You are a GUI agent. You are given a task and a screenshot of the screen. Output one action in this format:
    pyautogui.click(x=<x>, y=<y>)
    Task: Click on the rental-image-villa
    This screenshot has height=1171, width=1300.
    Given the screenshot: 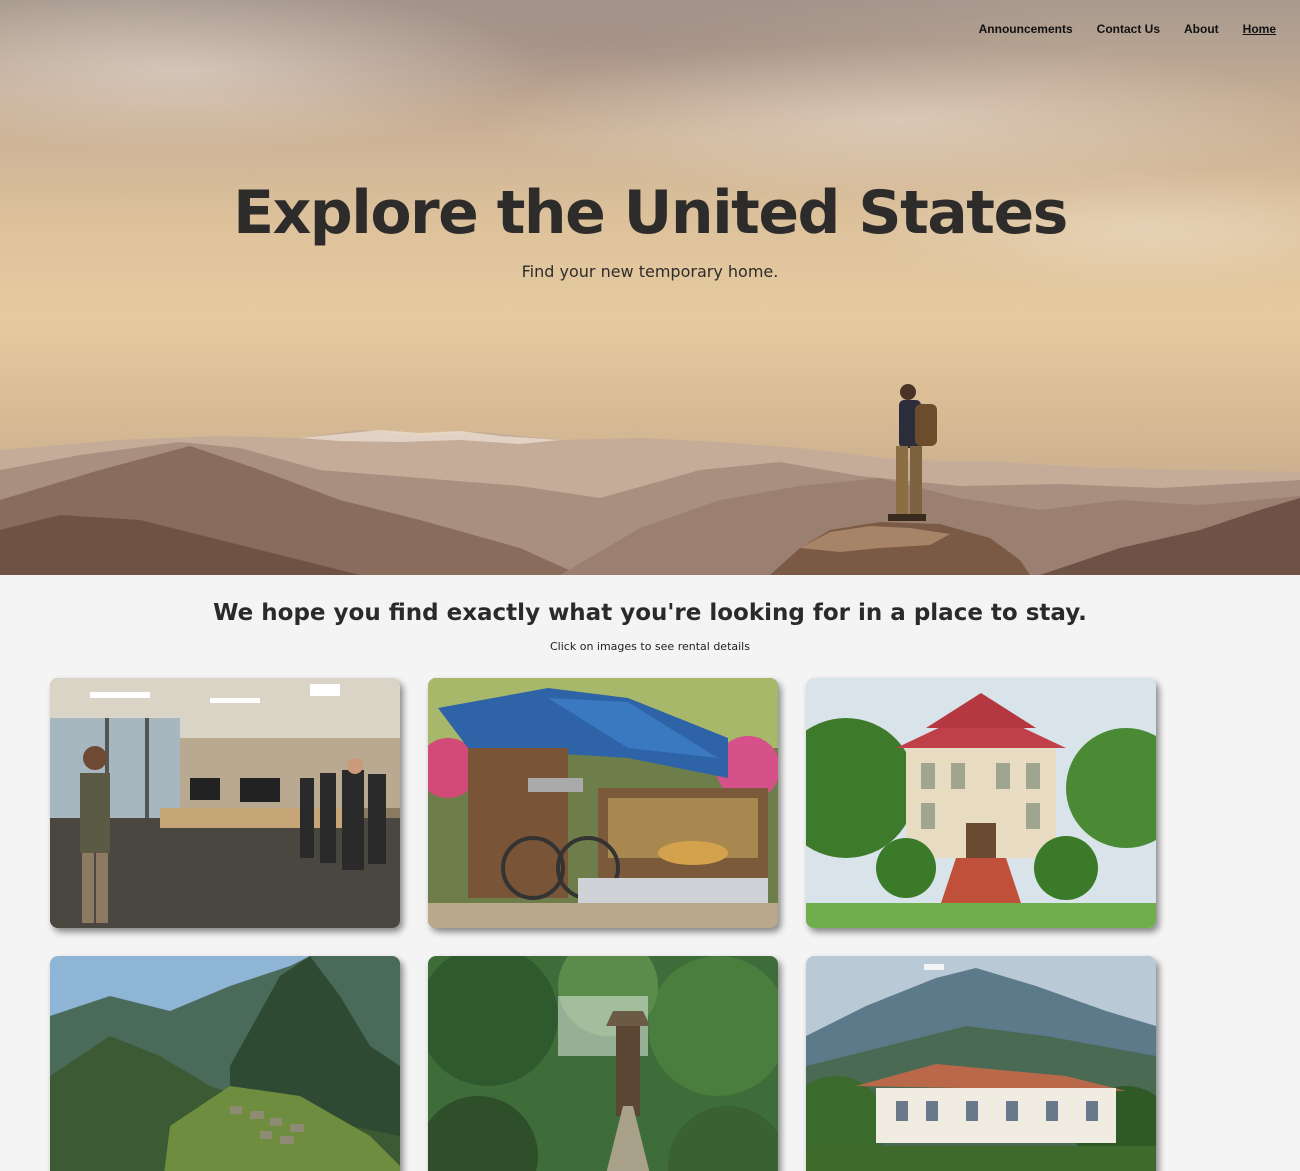 What is the action you would take?
    pyautogui.click(x=981, y=1063)
    